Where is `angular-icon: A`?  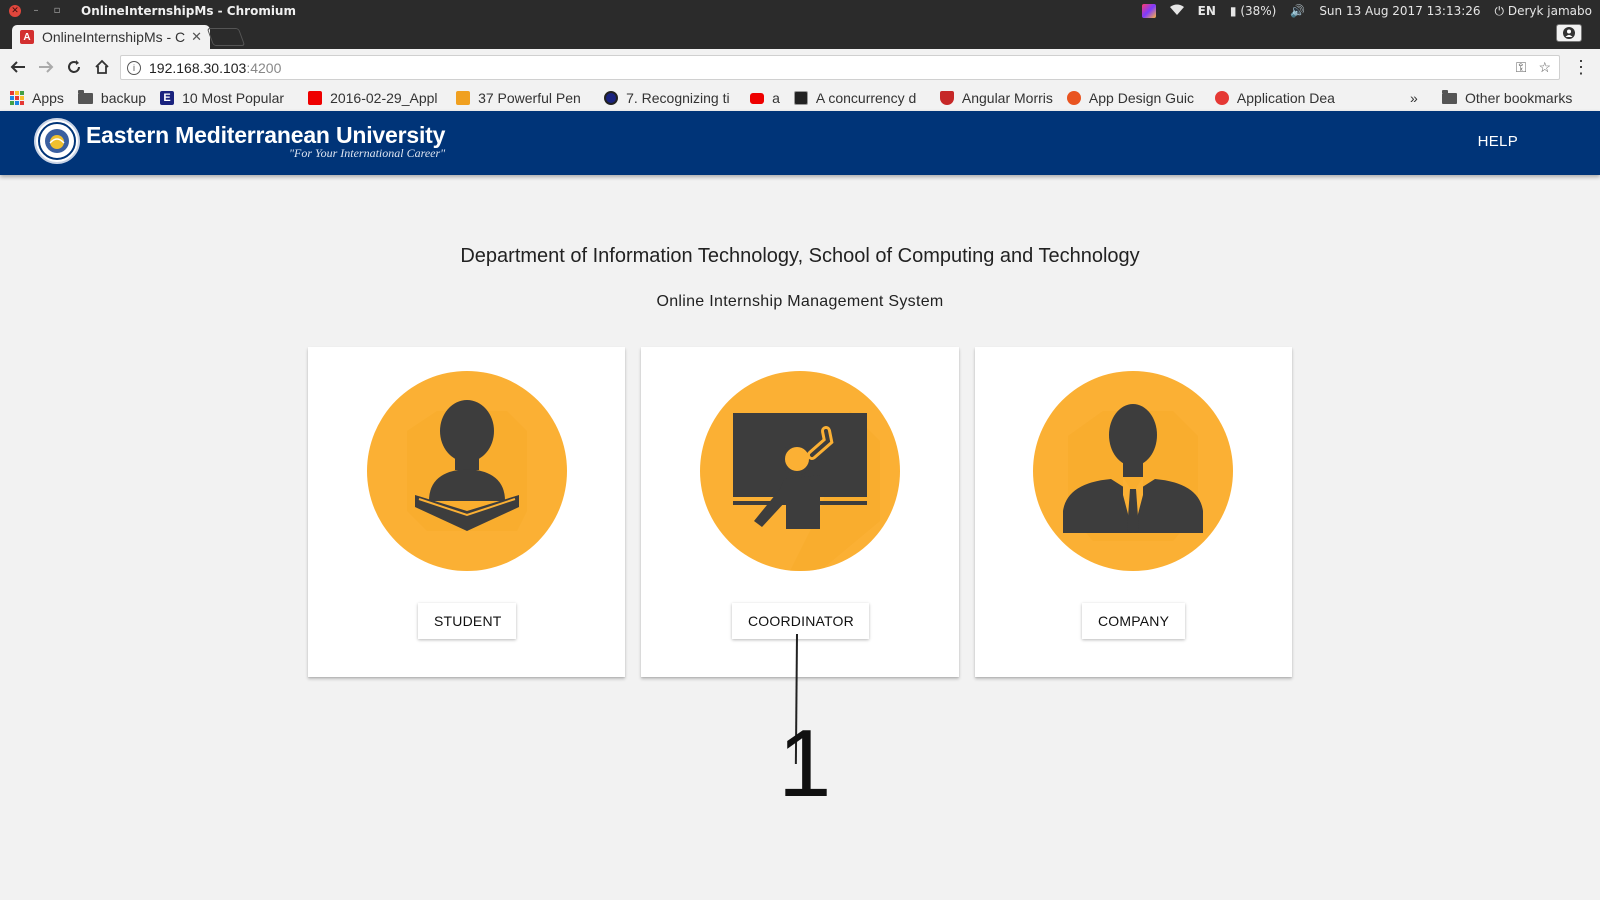 angular-icon: A is located at coordinates (27, 37).